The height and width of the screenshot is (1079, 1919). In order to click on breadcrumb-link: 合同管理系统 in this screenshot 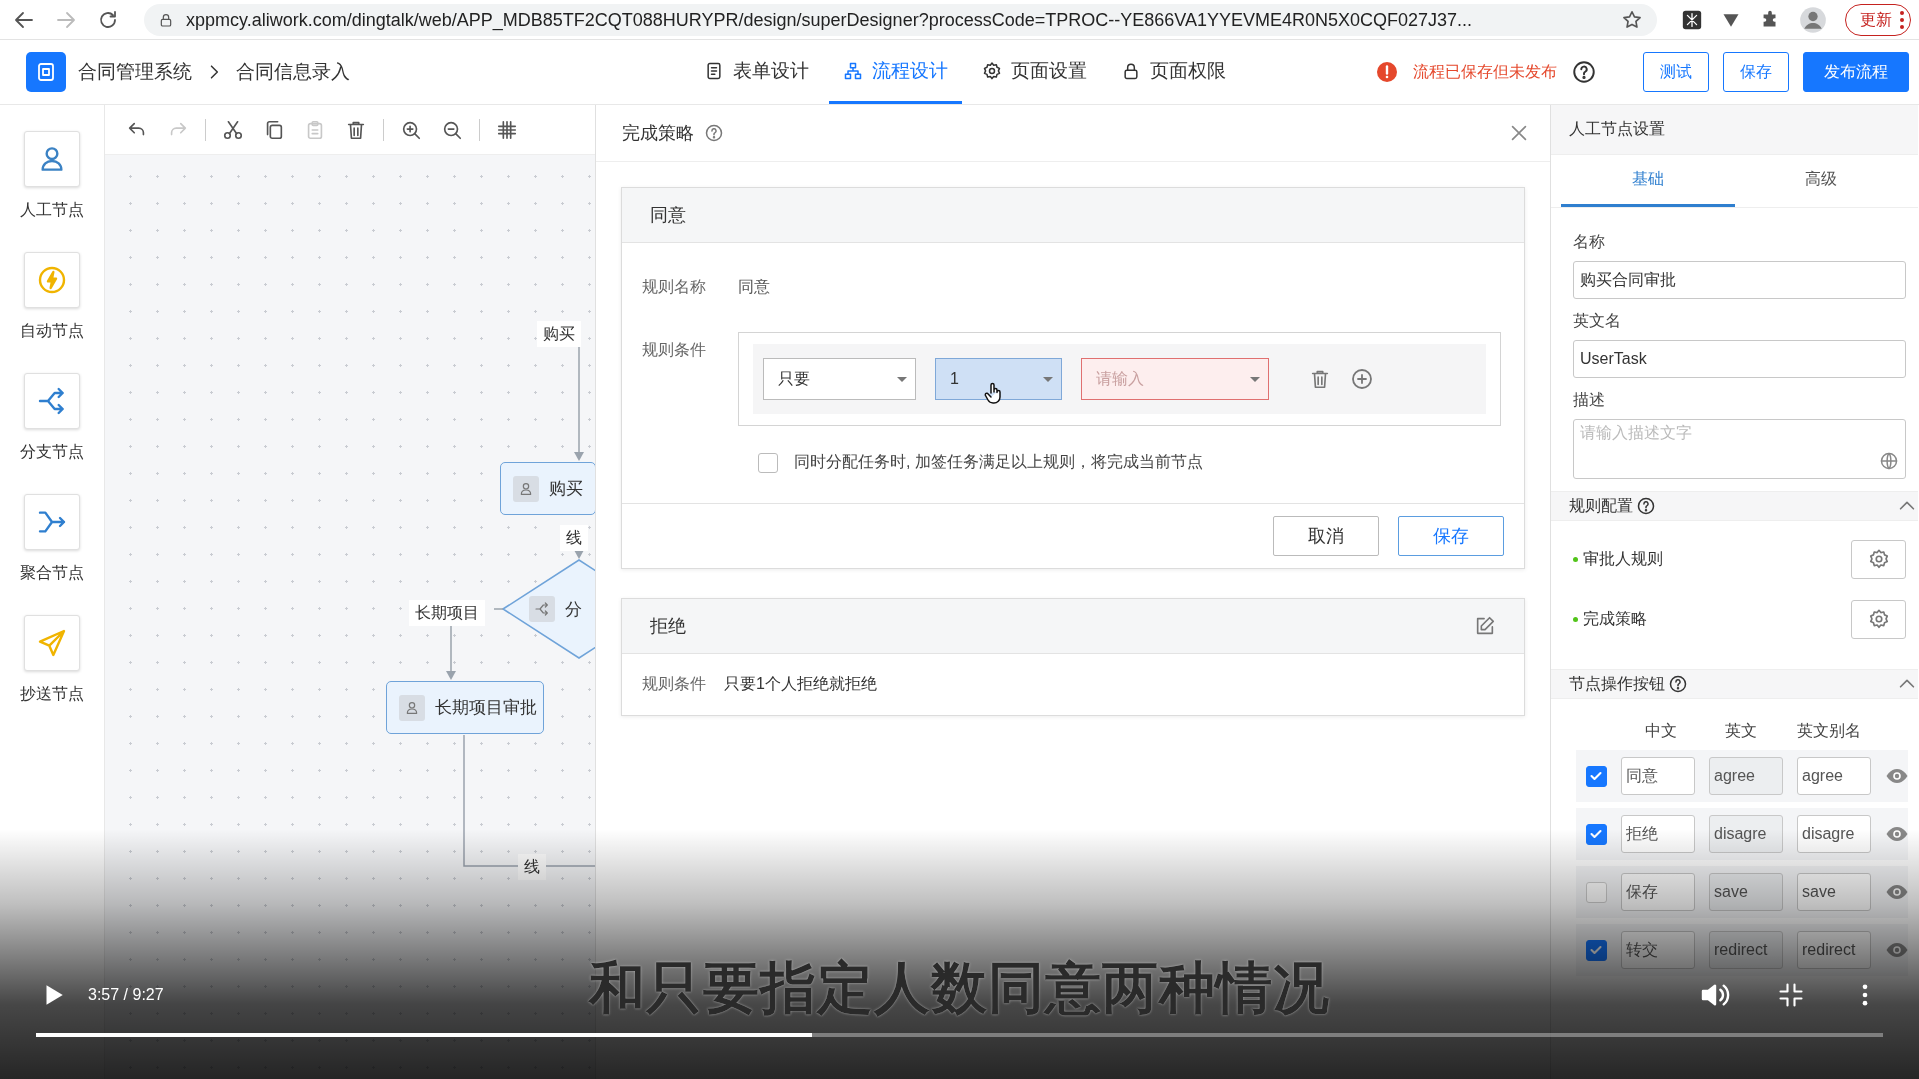, I will do `click(135, 72)`.